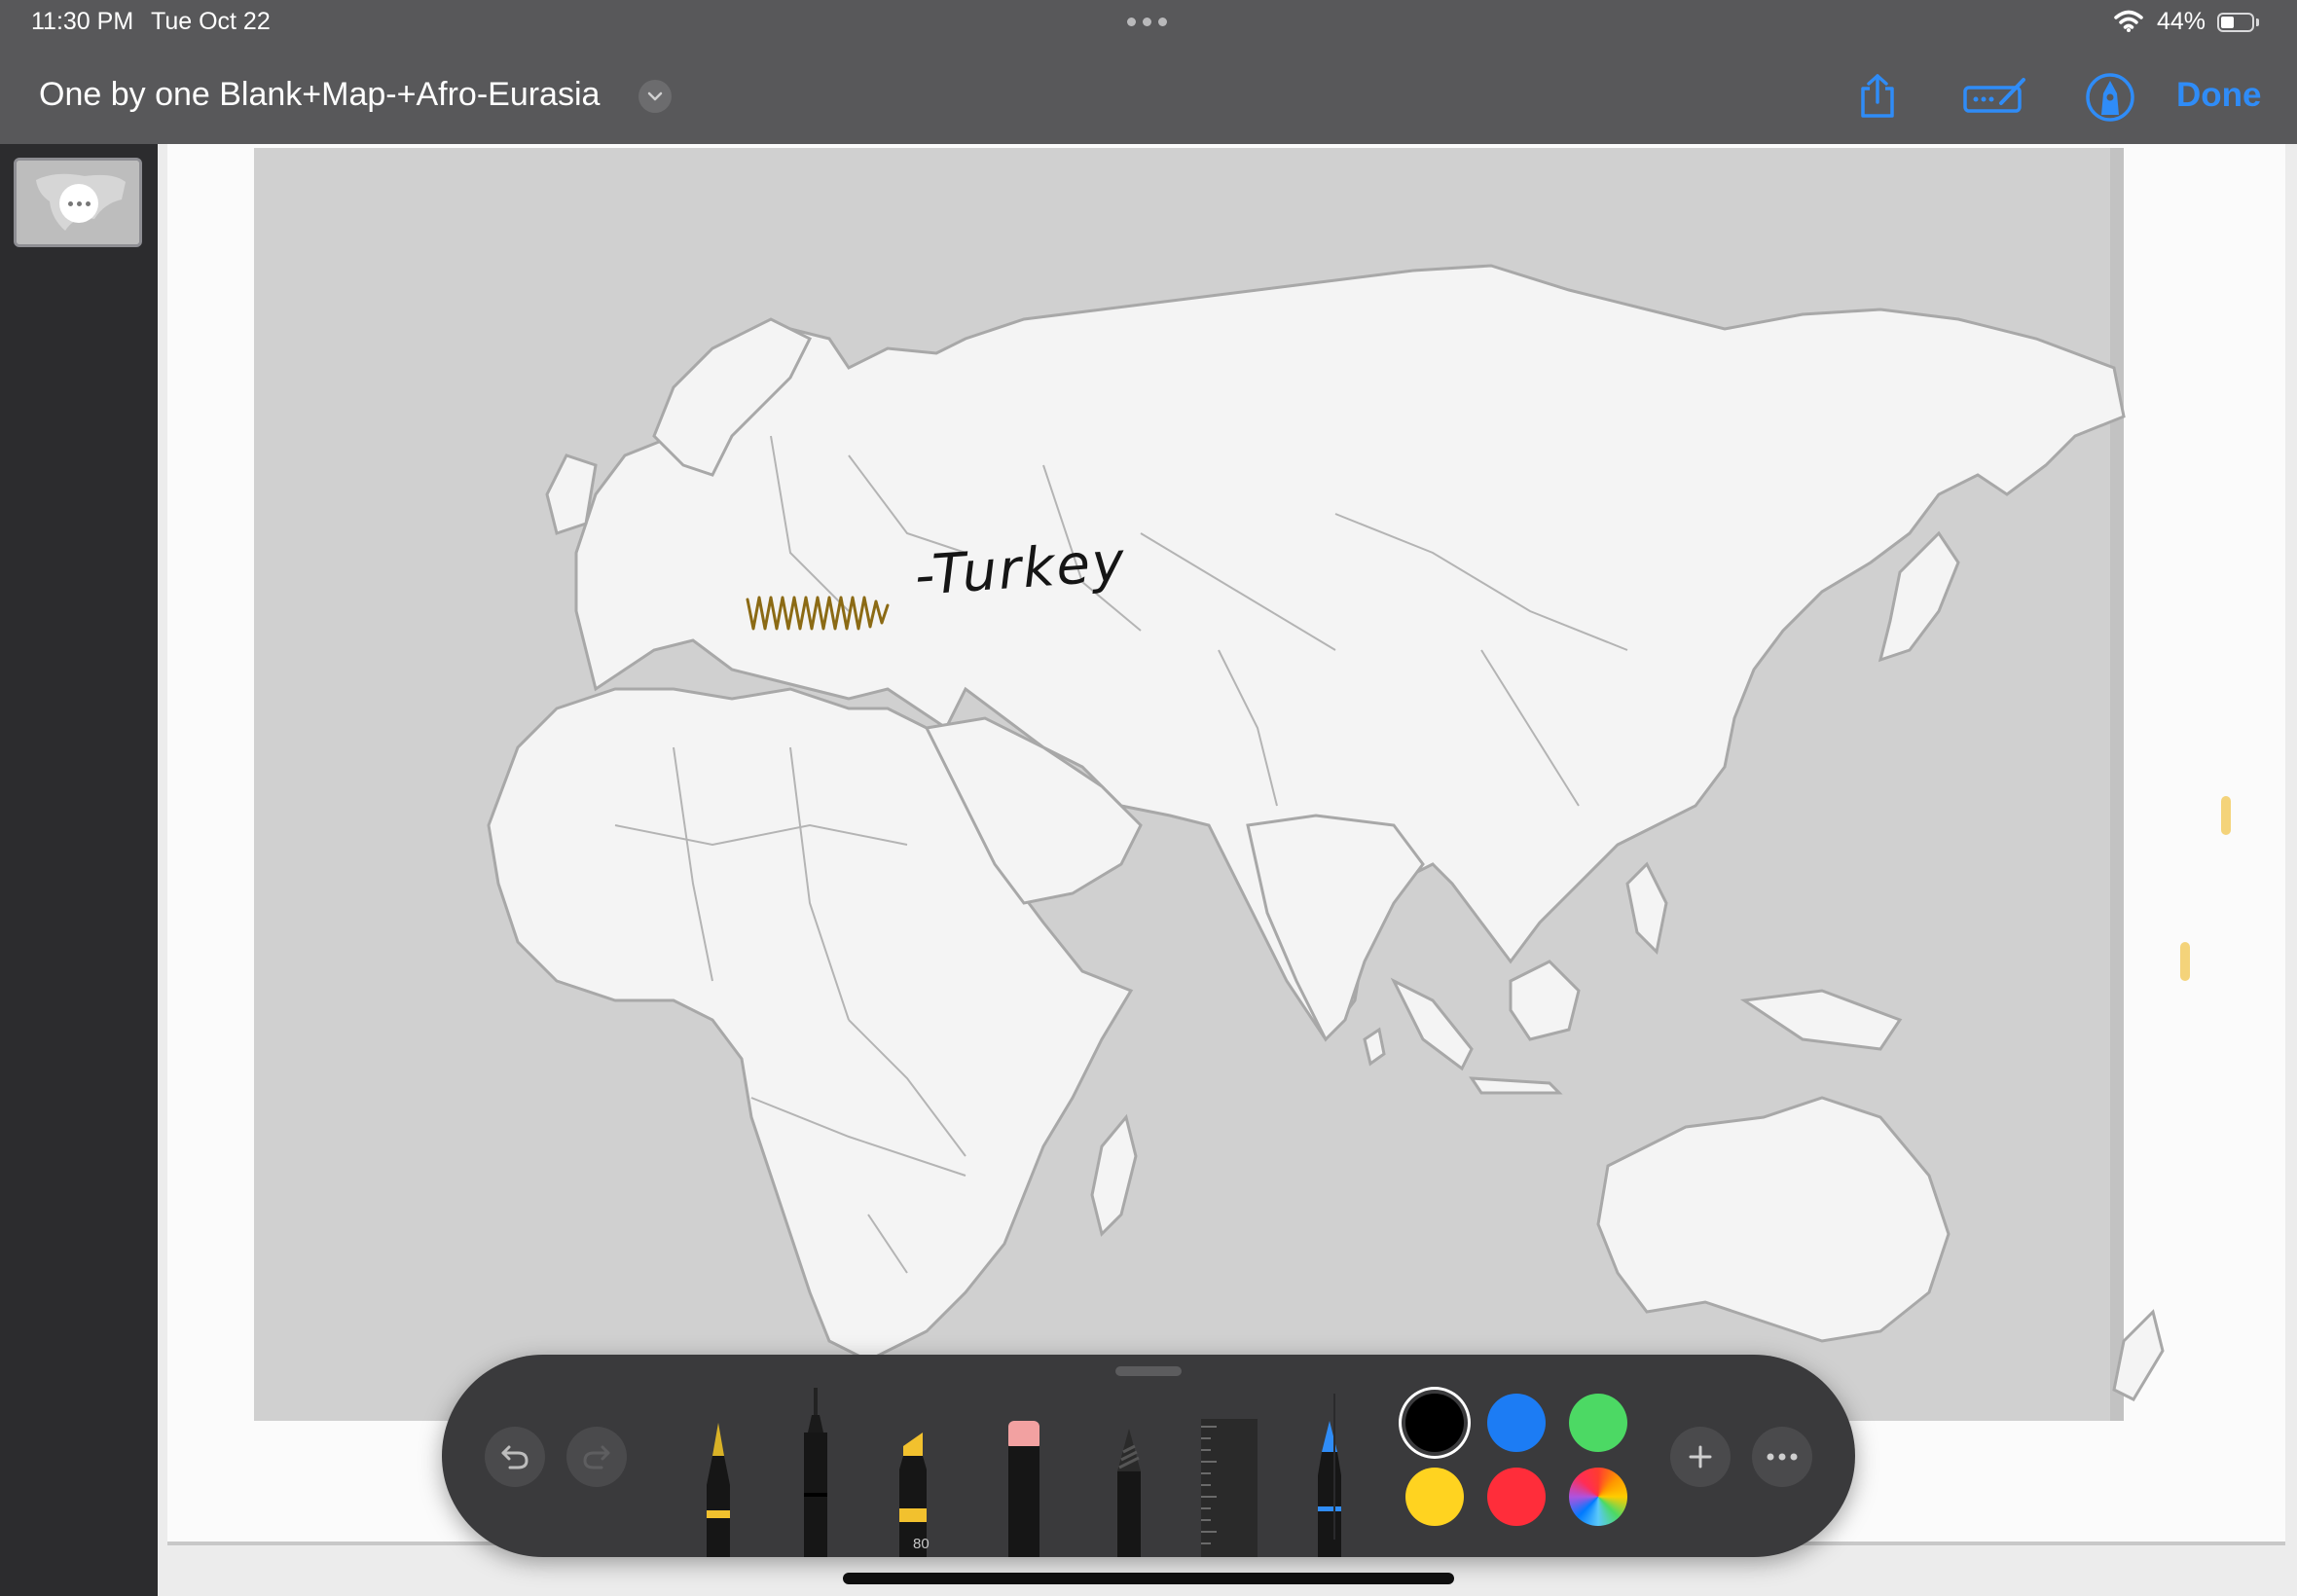  I want to click on chevron-down-icon, so click(655, 97).